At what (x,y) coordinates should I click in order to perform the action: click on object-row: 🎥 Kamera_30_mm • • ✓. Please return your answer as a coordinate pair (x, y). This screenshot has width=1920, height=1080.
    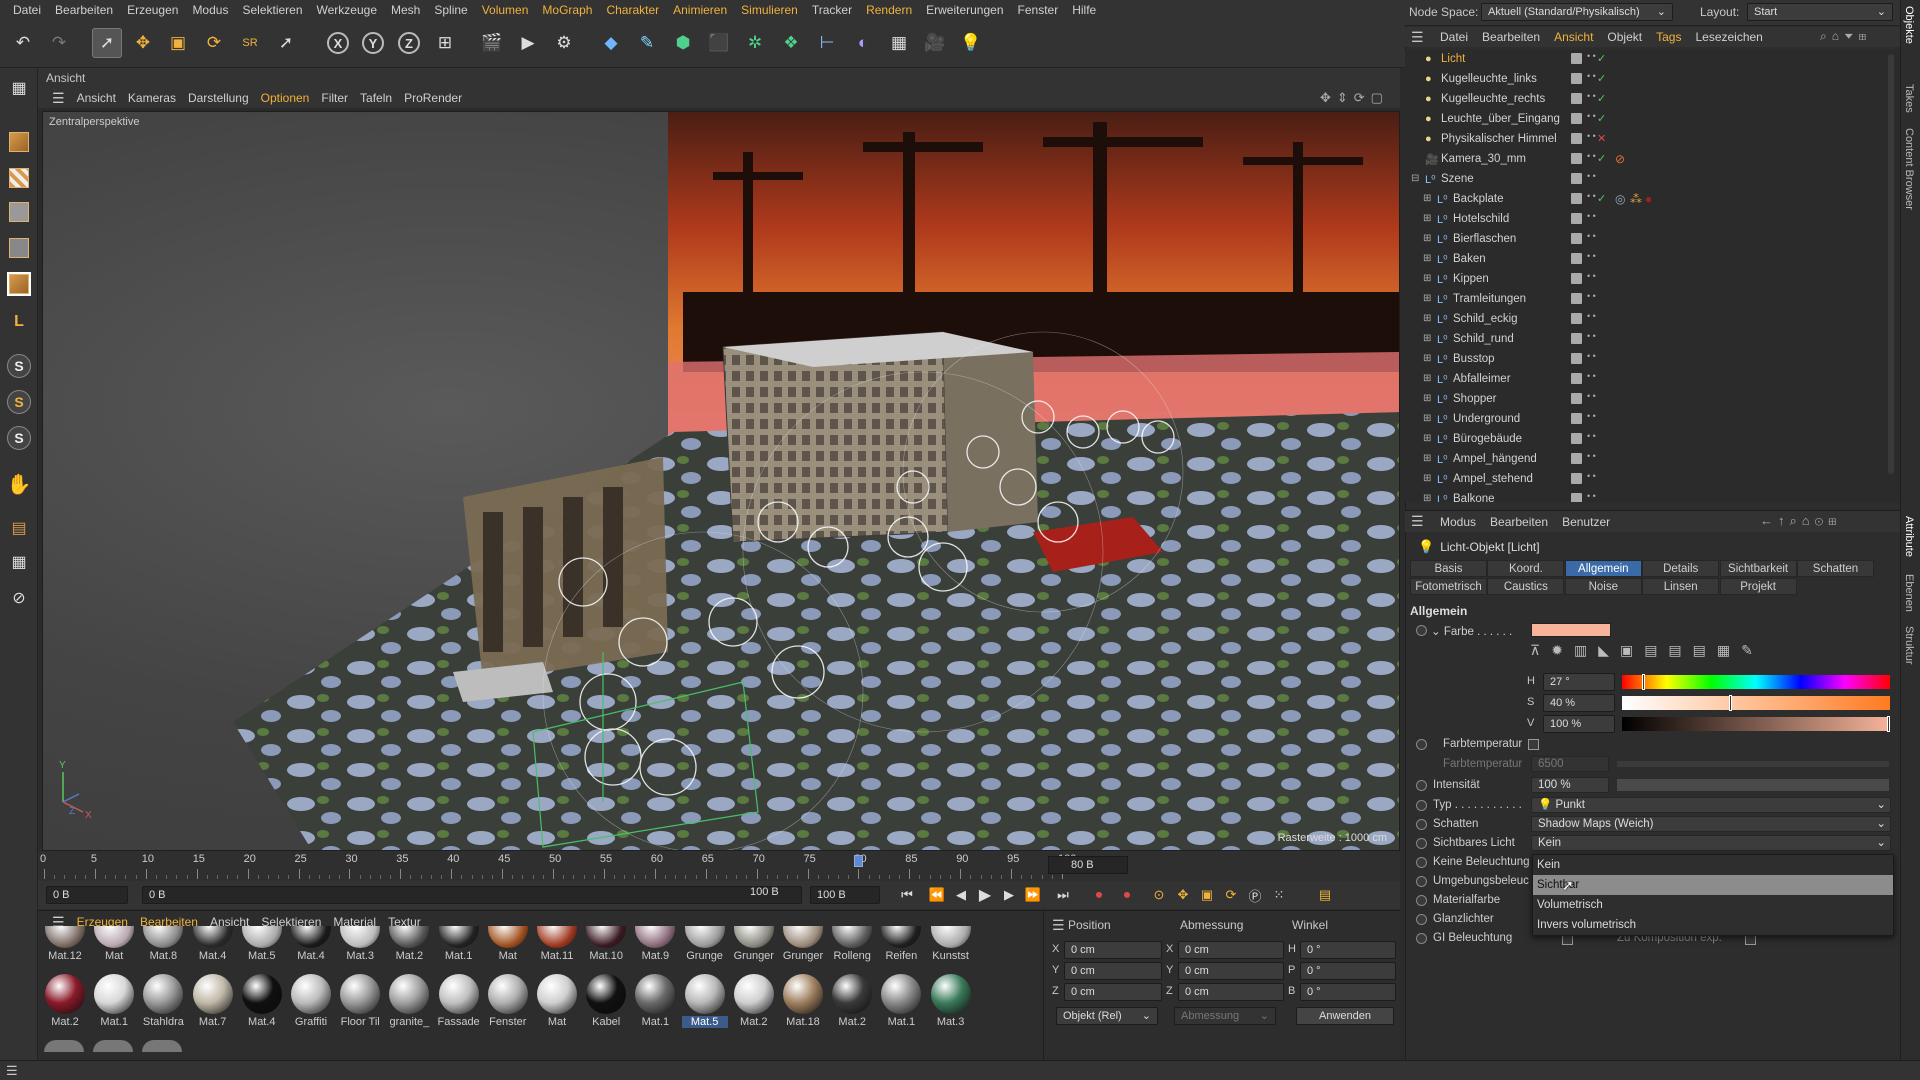
    Looking at the image, I should click on (1644, 160).